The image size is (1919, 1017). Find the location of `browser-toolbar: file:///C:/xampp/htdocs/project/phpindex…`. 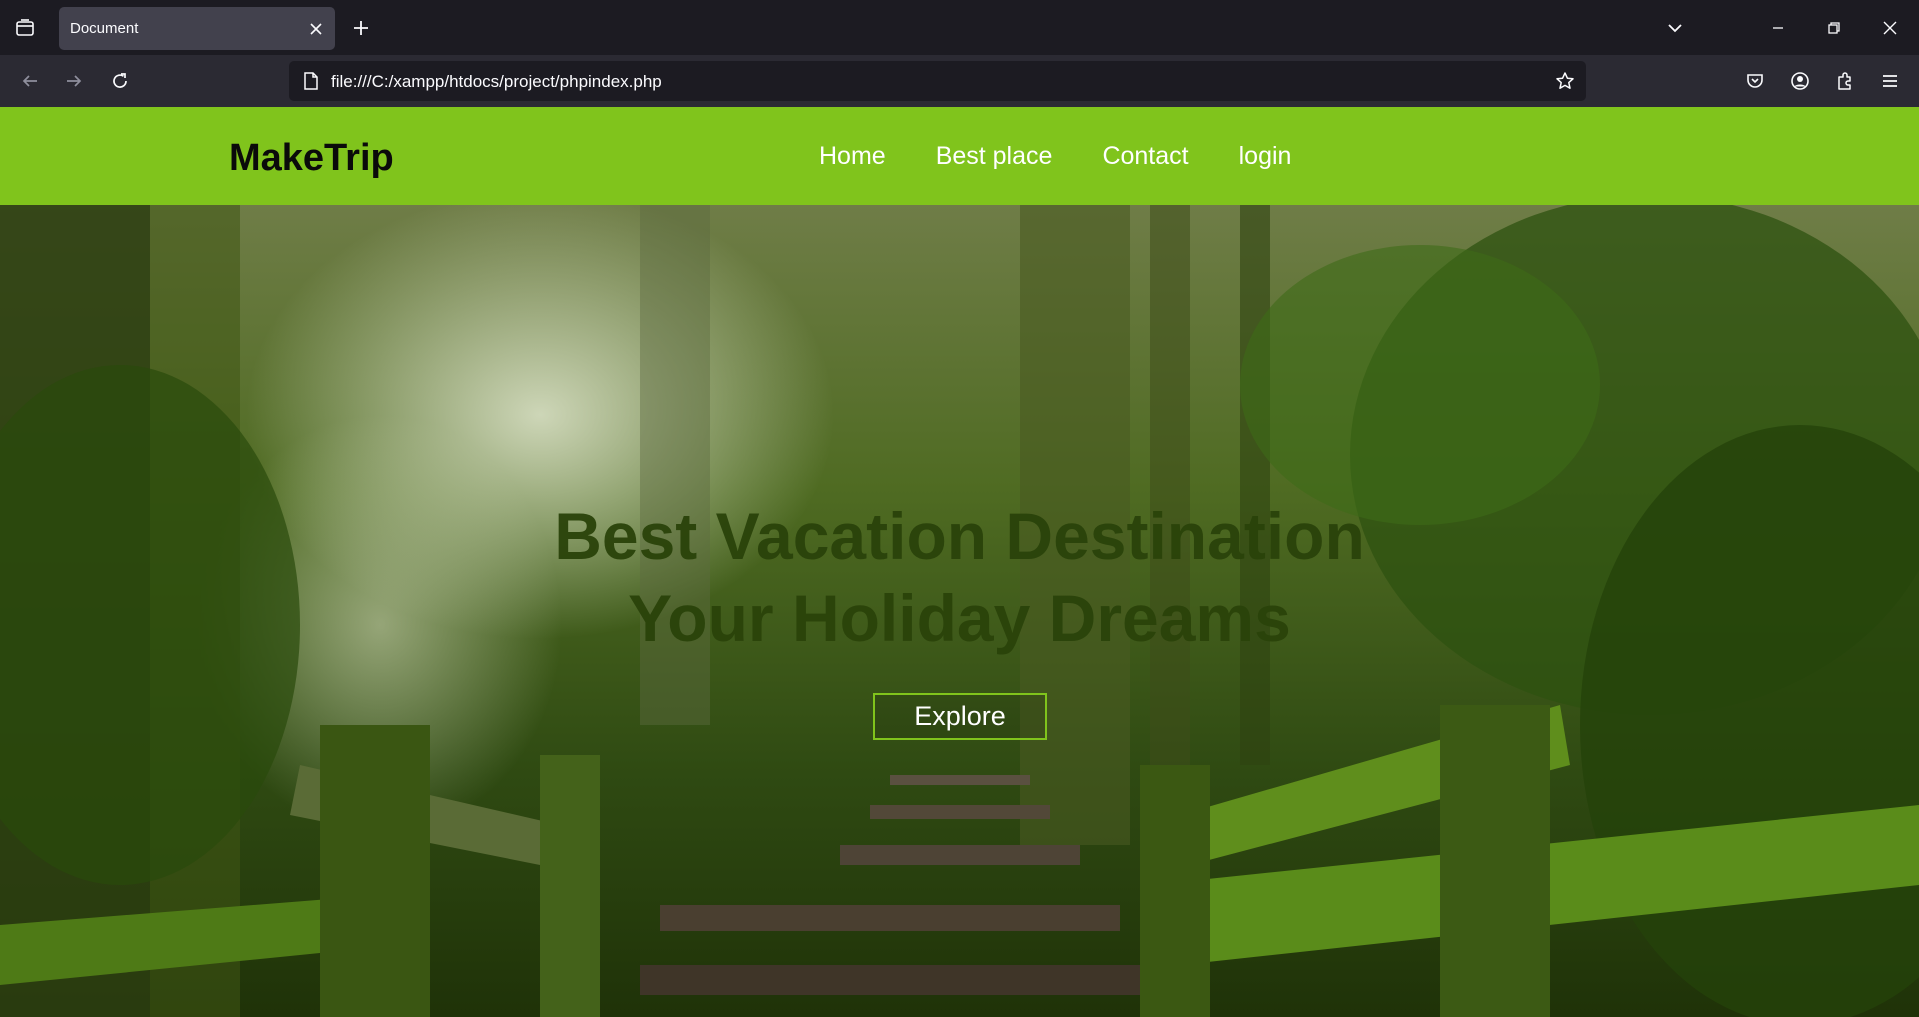

browser-toolbar: file:///C:/xampp/htdocs/project/phpindex… is located at coordinates (959, 81).